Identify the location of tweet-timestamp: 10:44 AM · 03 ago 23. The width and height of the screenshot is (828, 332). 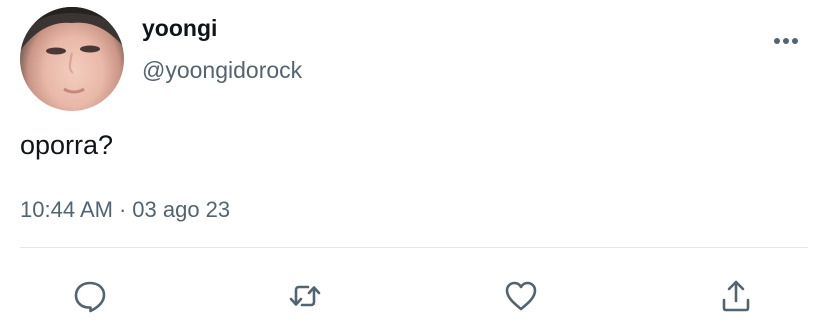
(125, 210).